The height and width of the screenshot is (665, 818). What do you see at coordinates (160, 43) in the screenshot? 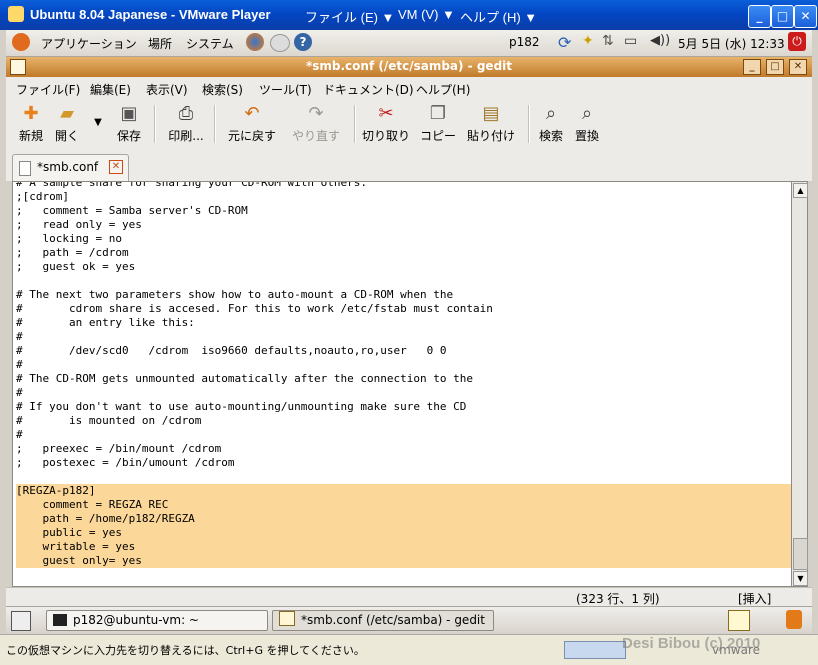
I see `panel-menu-places: 場所` at bounding box center [160, 43].